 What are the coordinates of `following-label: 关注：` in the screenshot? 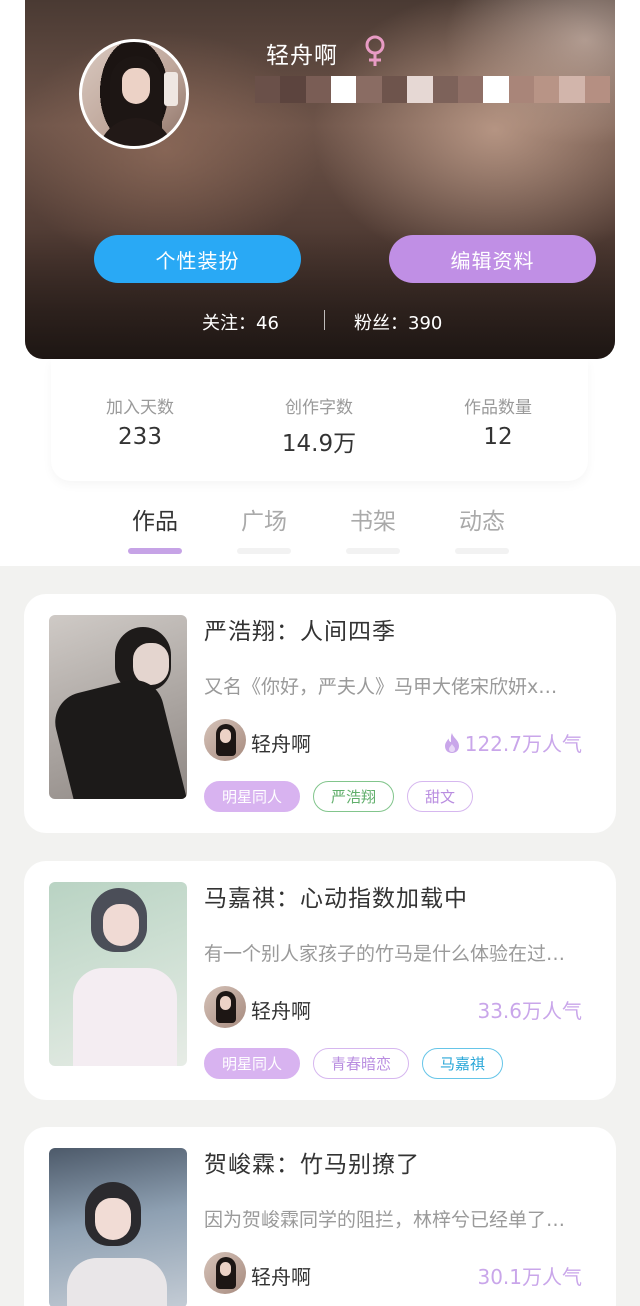 It's located at (229, 323).